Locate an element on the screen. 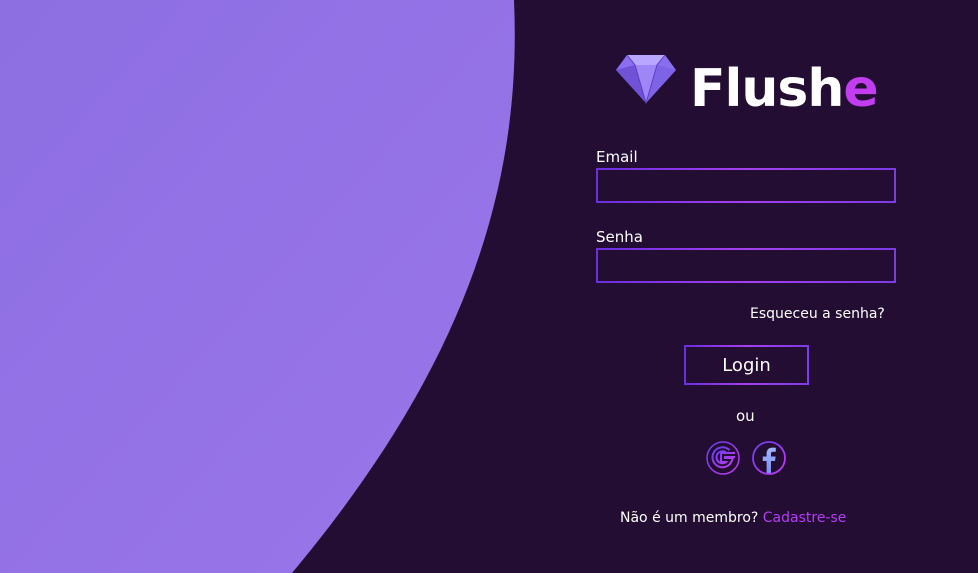  email-field-wrapper is located at coordinates (746, 185).